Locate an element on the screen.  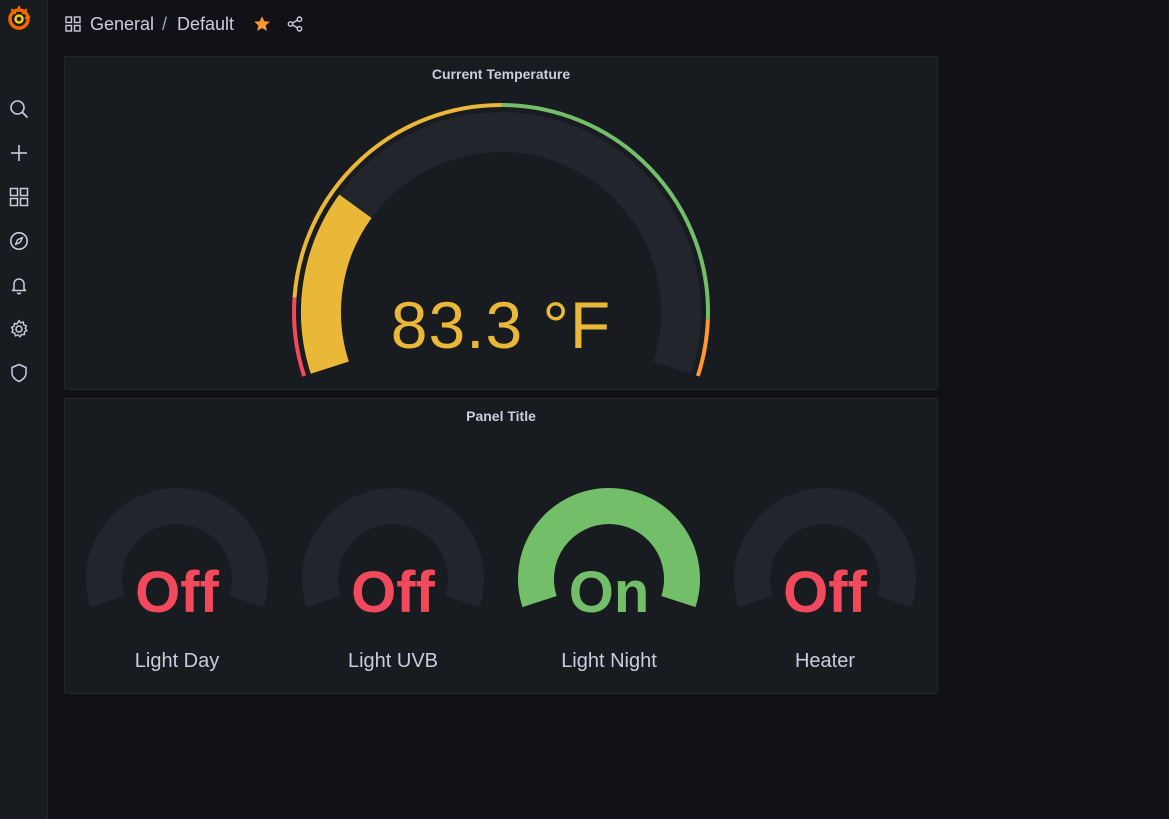
stat-light-uvb: Off Light UVB is located at coordinates (393, 546).